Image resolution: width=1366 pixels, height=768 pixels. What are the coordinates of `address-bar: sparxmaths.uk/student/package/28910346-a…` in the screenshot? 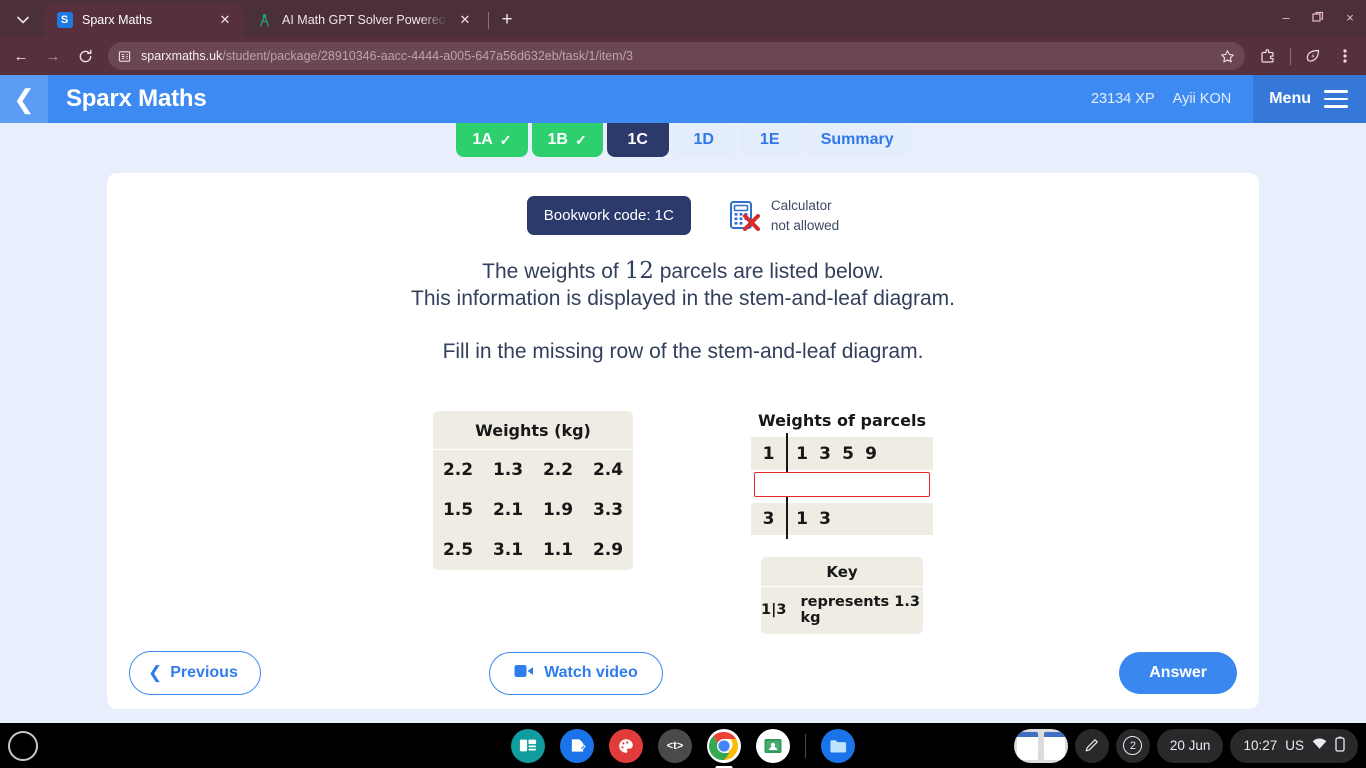 It's located at (676, 56).